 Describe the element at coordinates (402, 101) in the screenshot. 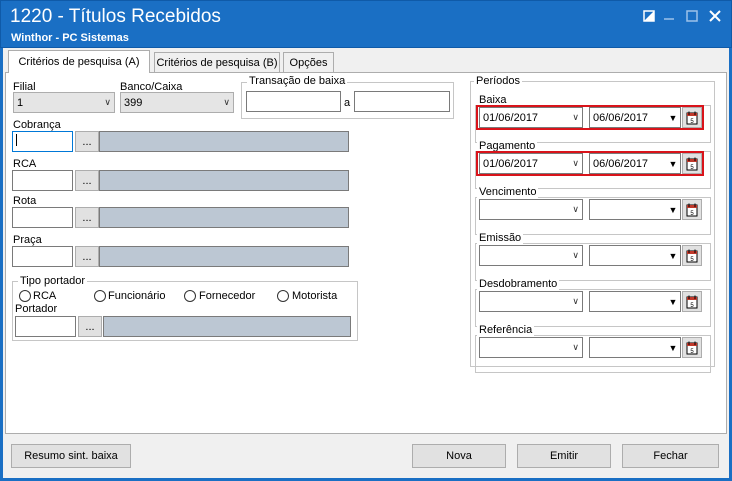

I see `transacao-to-input` at that location.